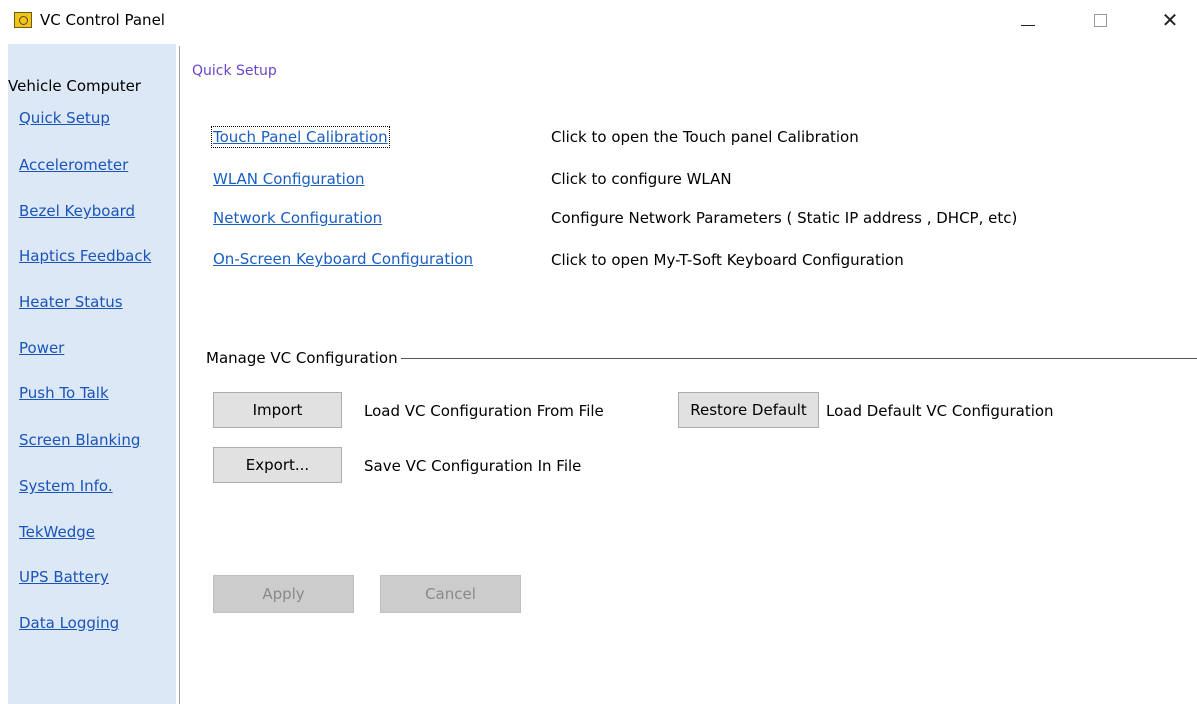  What do you see at coordinates (64, 577) in the screenshot?
I see `sidebar-item-ups-battery: UPS Battery` at bounding box center [64, 577].